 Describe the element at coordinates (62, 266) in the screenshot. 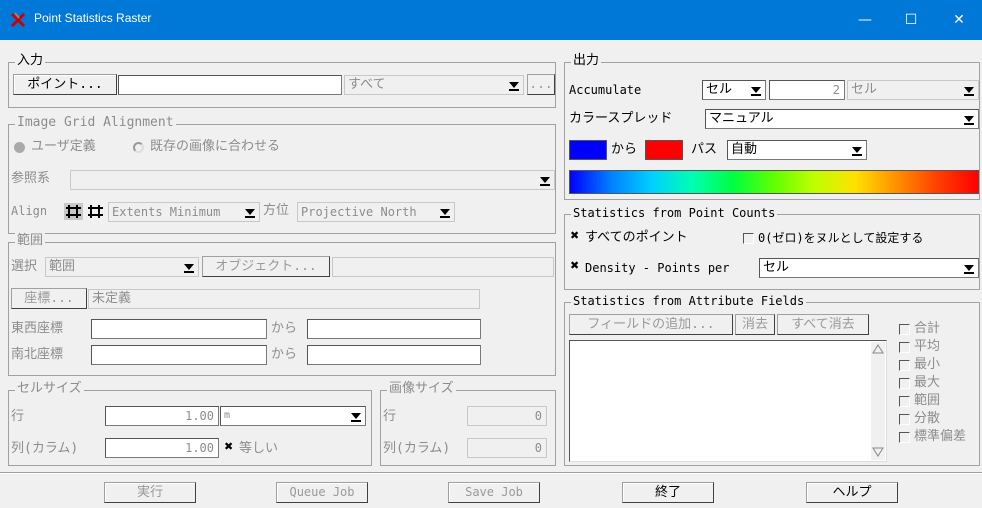

I see `extent-select-value: 範囲` at that location.